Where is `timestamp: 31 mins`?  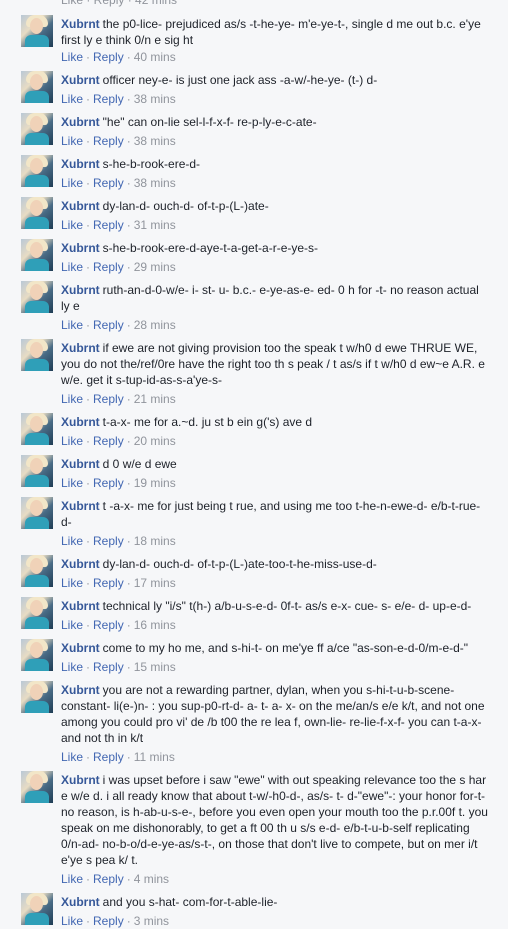 timestamp: 31 mins is located at coordinates (155, 225).